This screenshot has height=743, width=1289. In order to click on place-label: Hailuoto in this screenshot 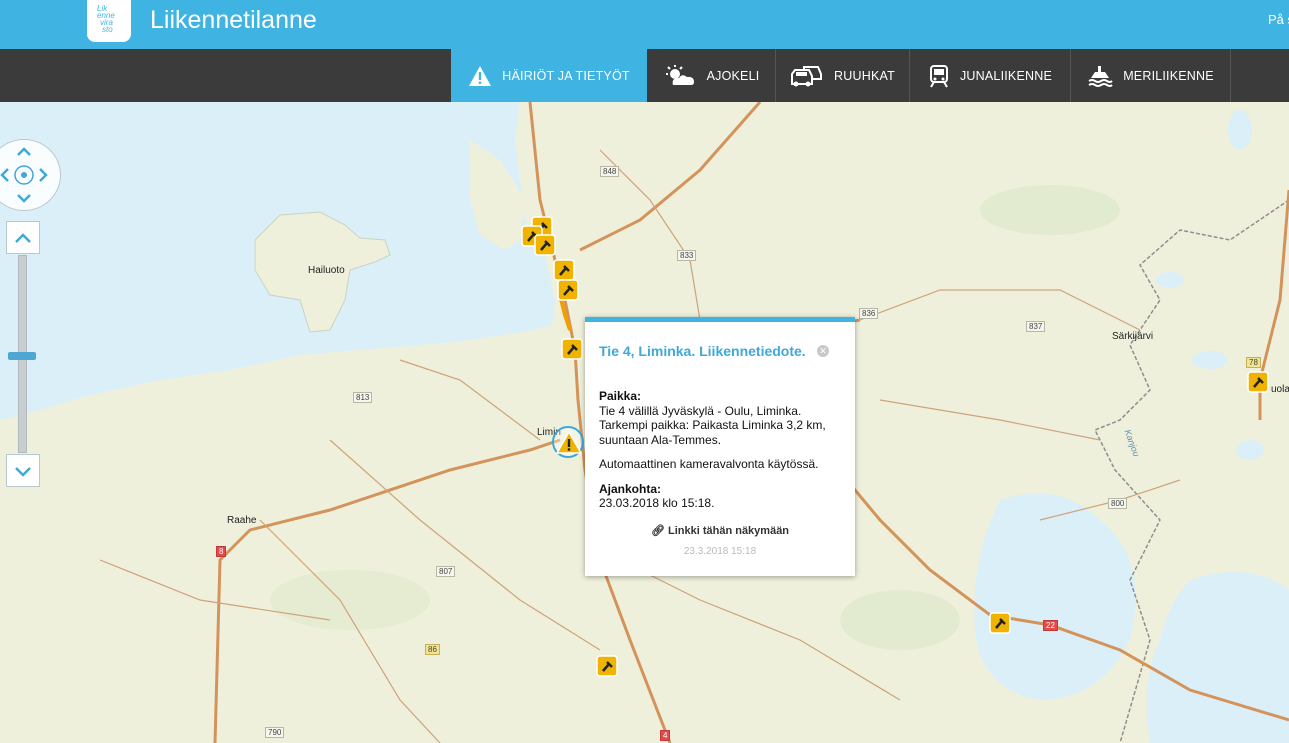, I will do `click(326, 270)`.